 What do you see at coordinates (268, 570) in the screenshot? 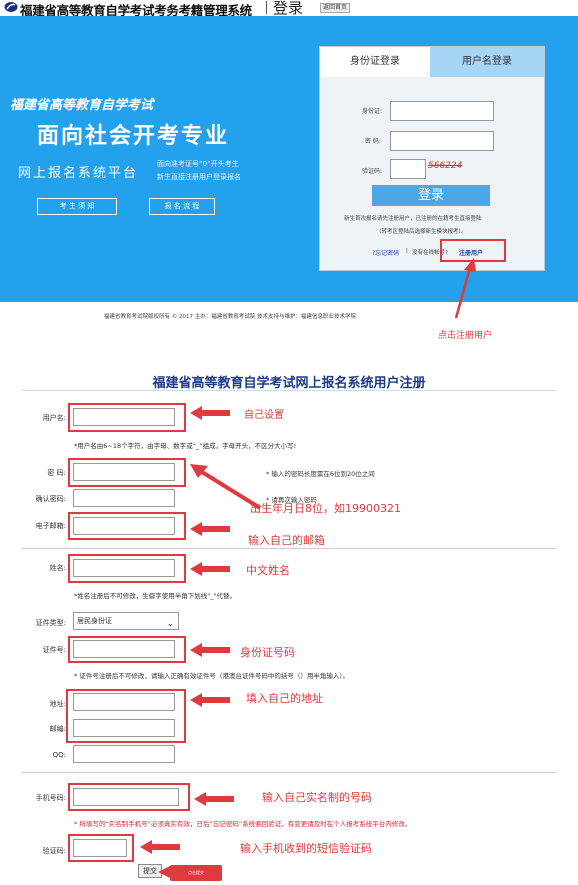
I see `annotation-name: 中文姓名` at bounding box center [268, 570].